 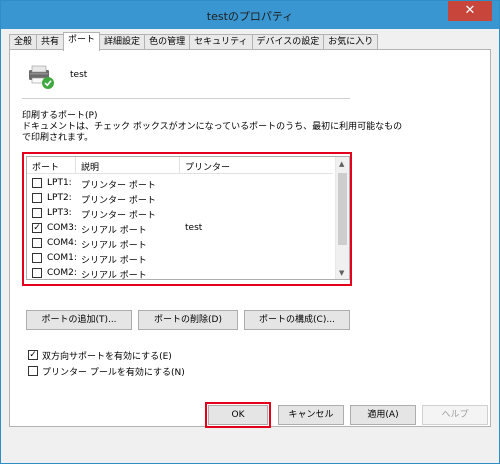 What do you see at coordinates (470, 11) in the screenshot?
I see `close-button: ✕` at bounding box center [470, 11].